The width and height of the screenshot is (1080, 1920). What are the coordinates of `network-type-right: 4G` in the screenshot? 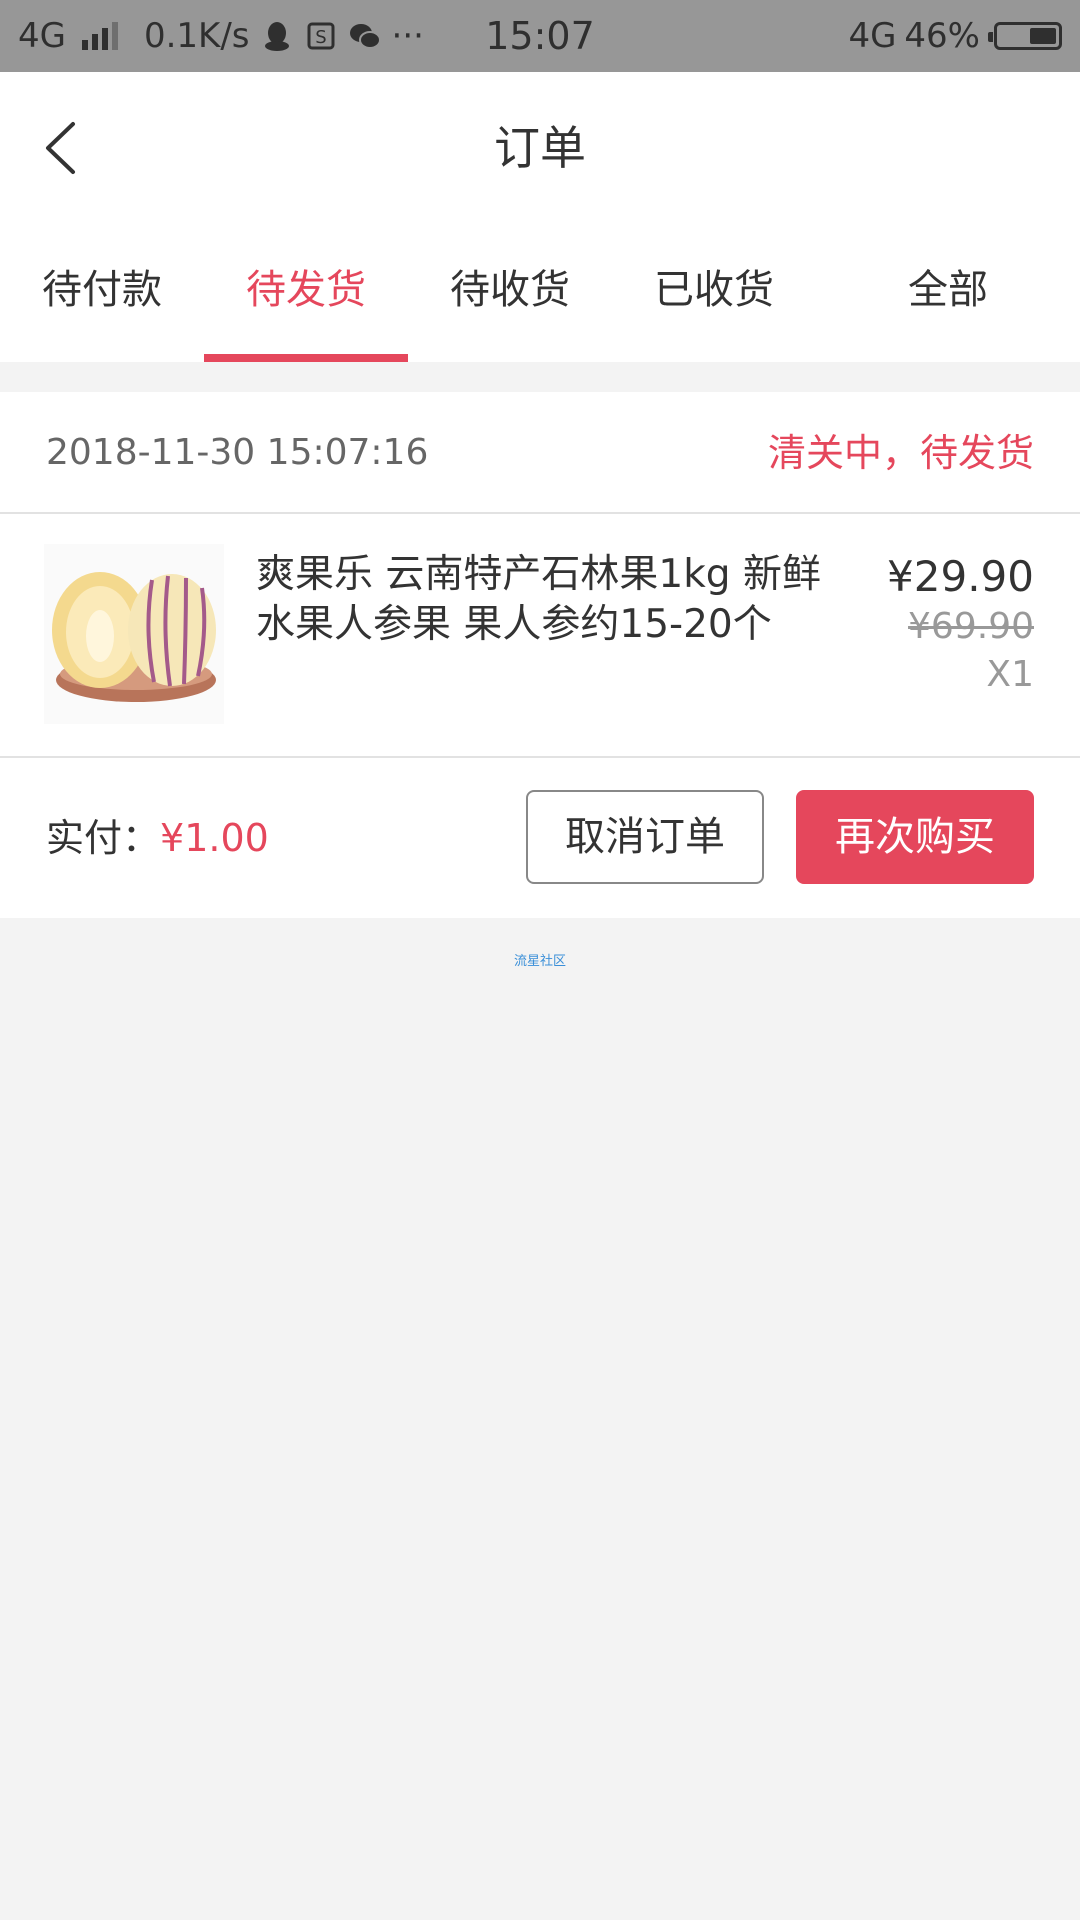 It's located at (872, 36).